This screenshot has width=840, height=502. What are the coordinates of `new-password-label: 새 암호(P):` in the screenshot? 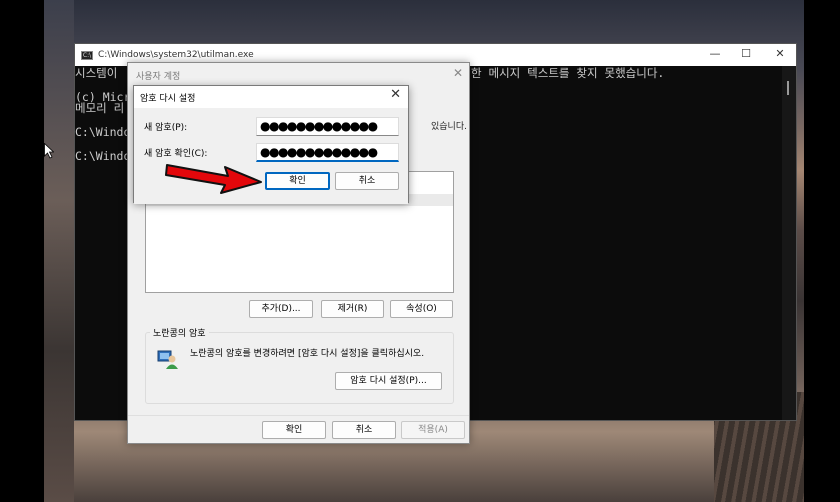 It's located at (166, 128).